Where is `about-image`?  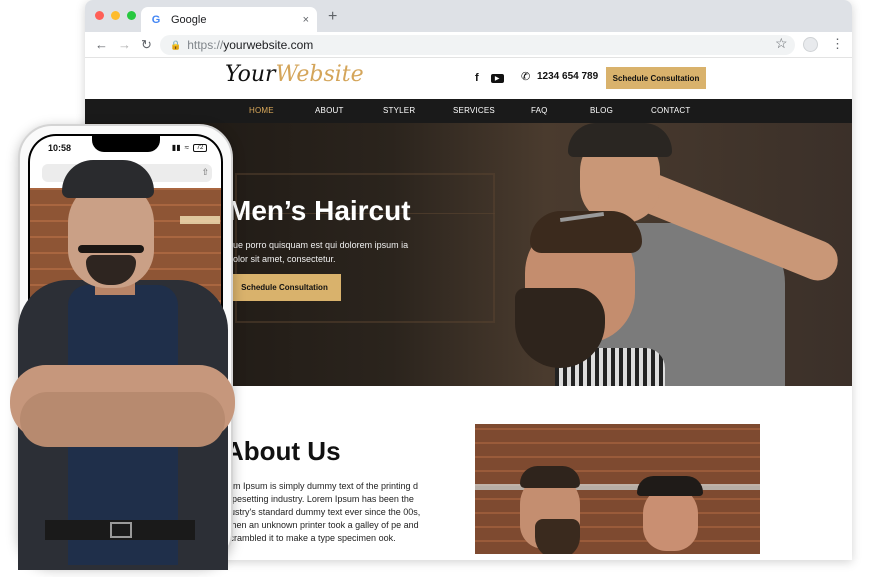
about-image is located at coordinates (617, 489).